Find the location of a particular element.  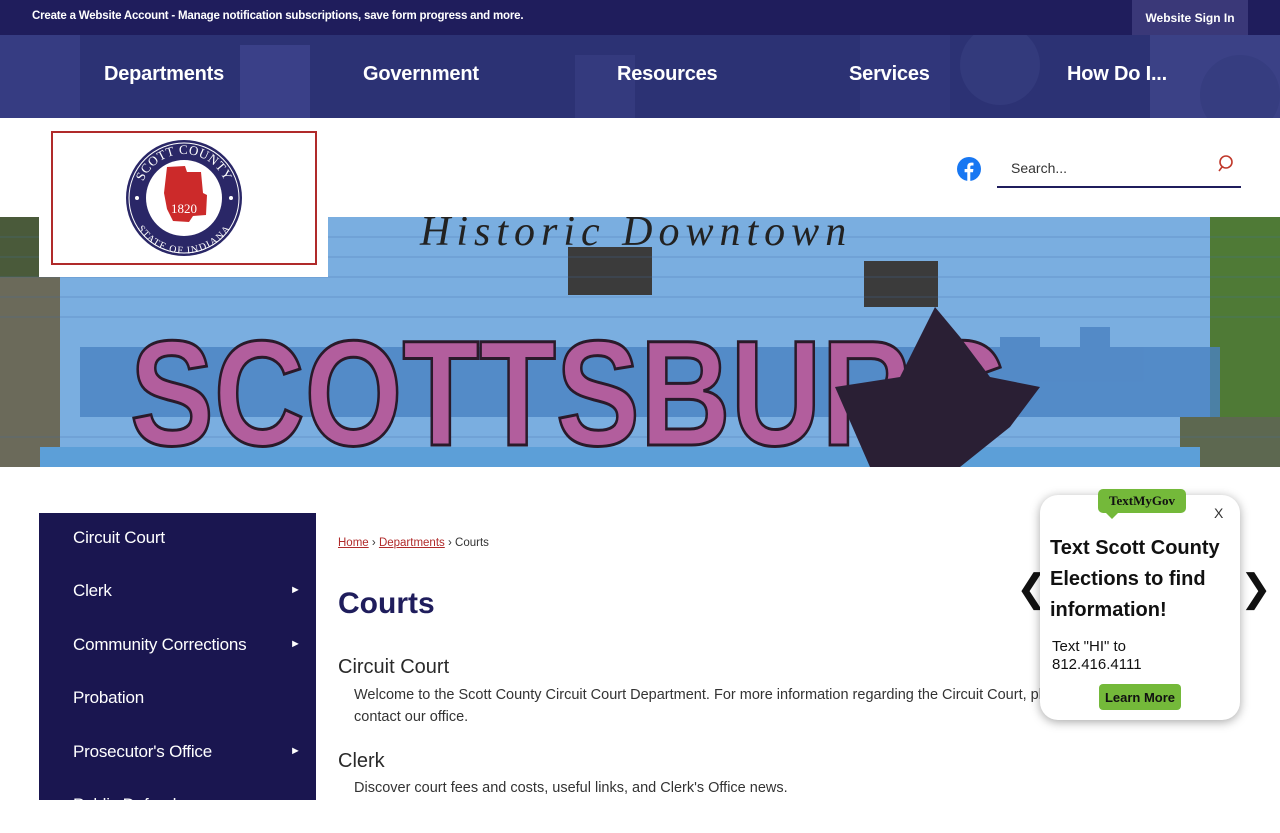

search-box is located at coordinates (1119, 168).